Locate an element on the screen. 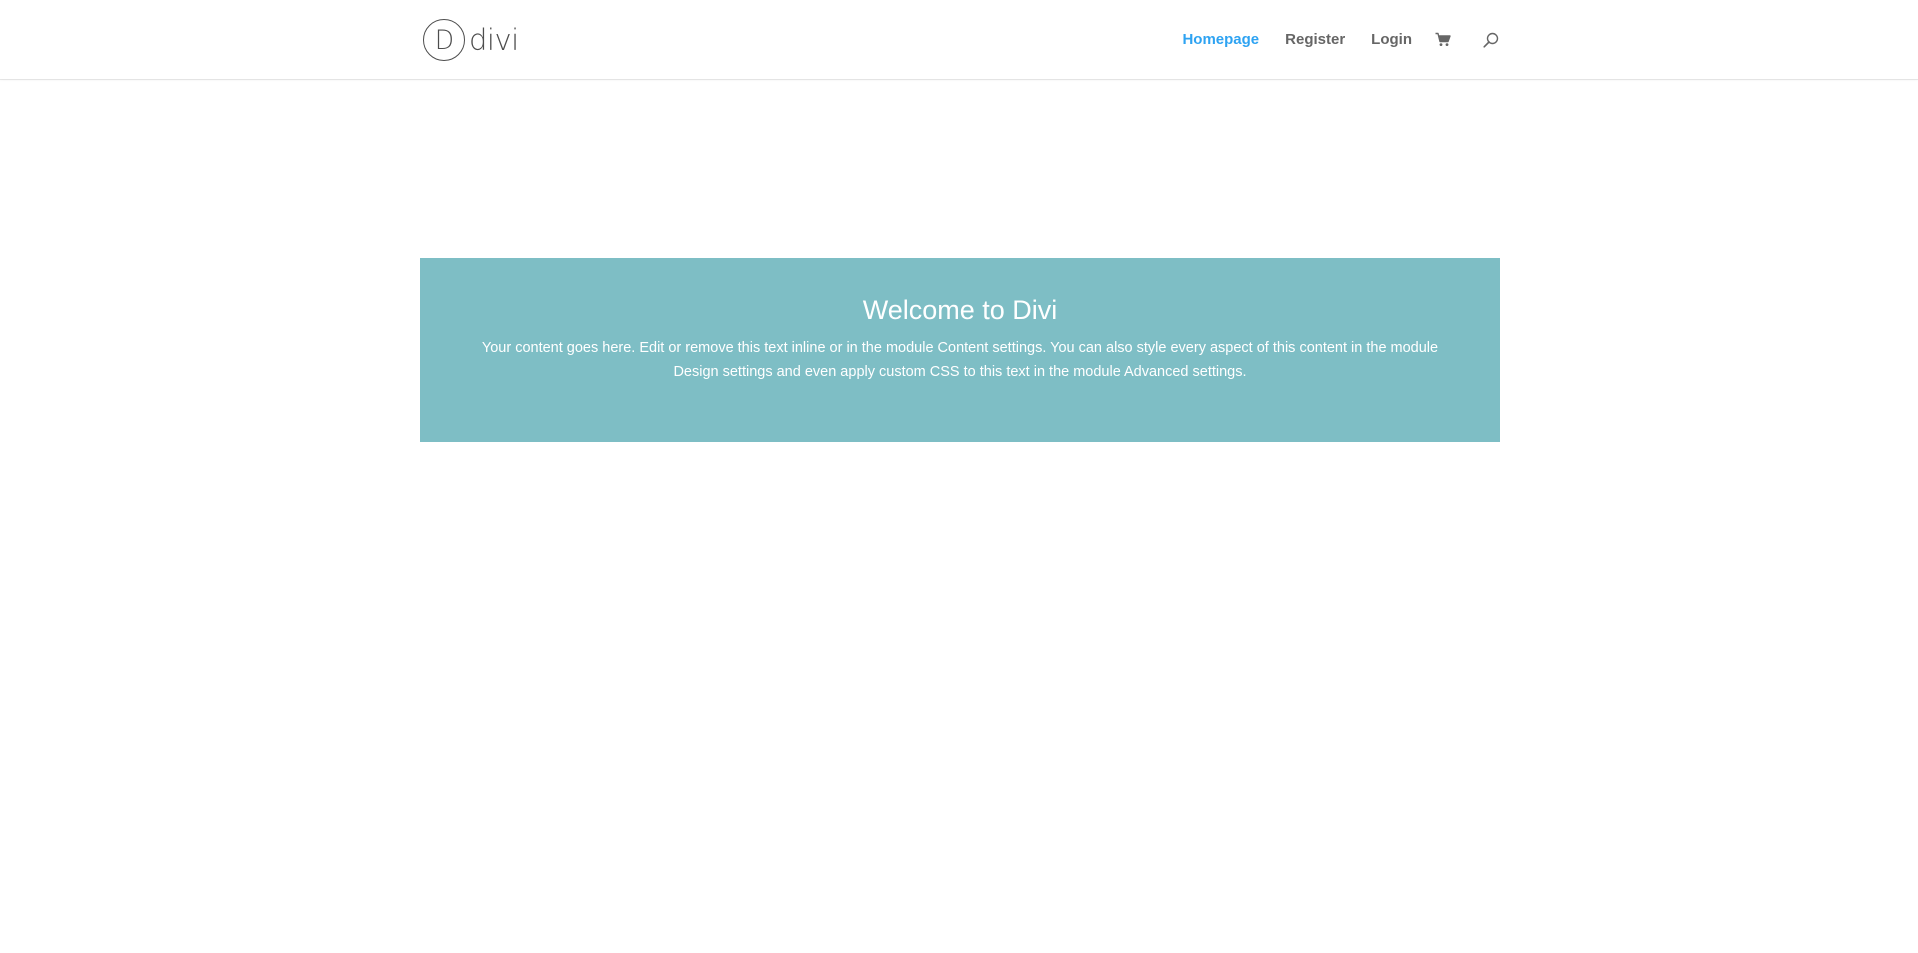 The height and width of the screenshot is (953, 1918). cta-title: Welcome to Divi is located at coordinates (960, 310).